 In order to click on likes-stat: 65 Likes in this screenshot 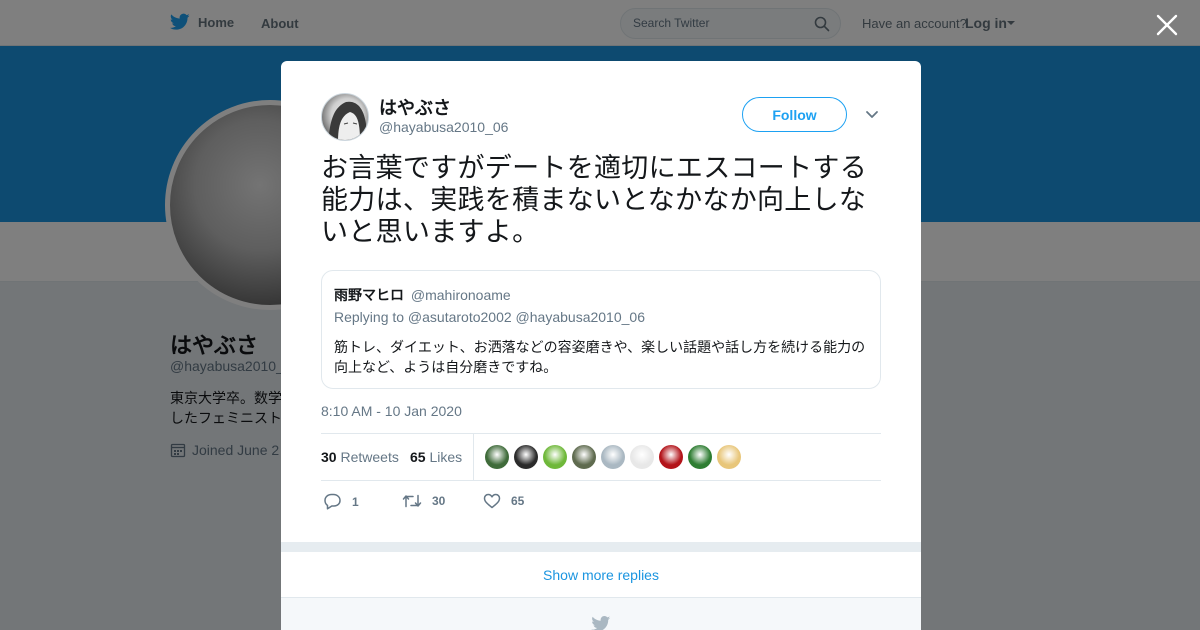, I will do `click(436, 457)`.